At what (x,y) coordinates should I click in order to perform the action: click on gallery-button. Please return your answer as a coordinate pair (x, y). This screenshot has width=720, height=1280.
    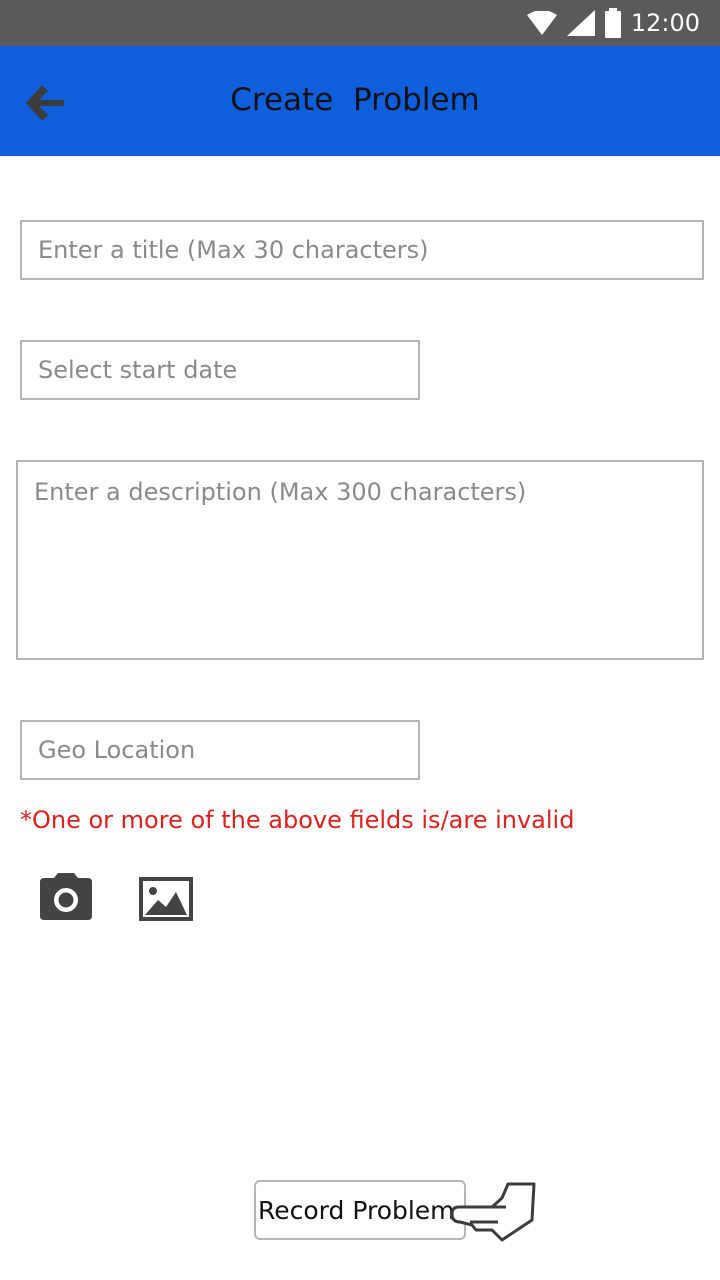
    Looking at the image, I should click on (166, 899).